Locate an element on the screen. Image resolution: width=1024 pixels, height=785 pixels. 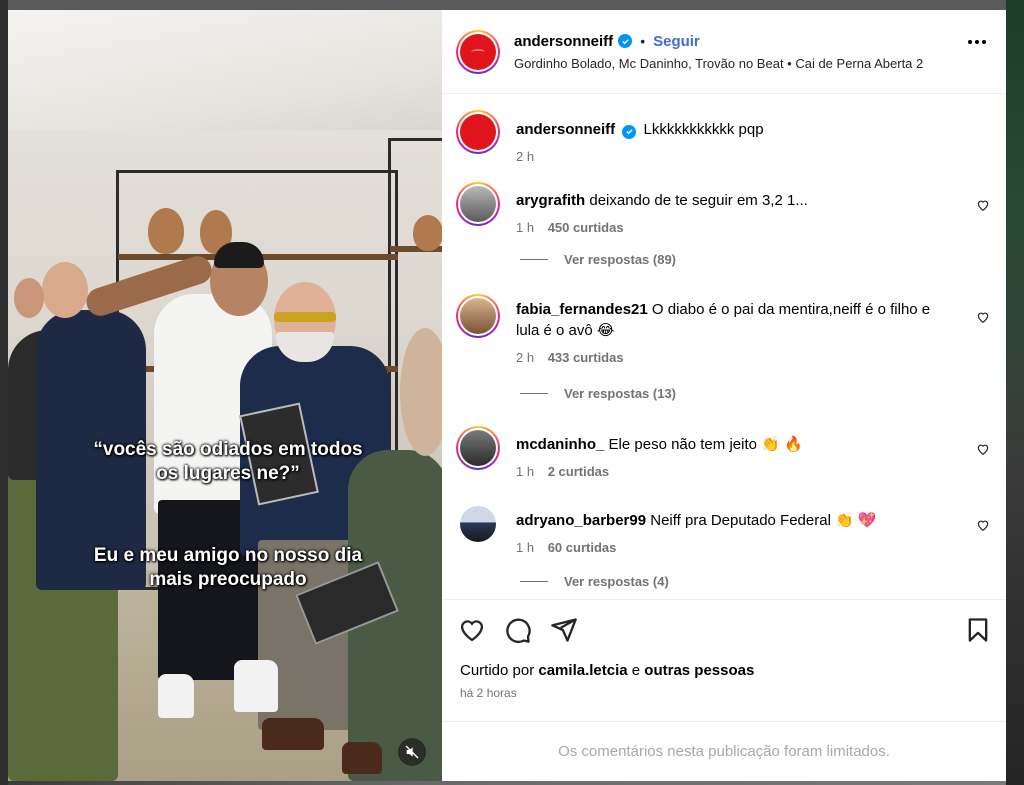
caption-time: 2 h is located at coordinates (525, 156).